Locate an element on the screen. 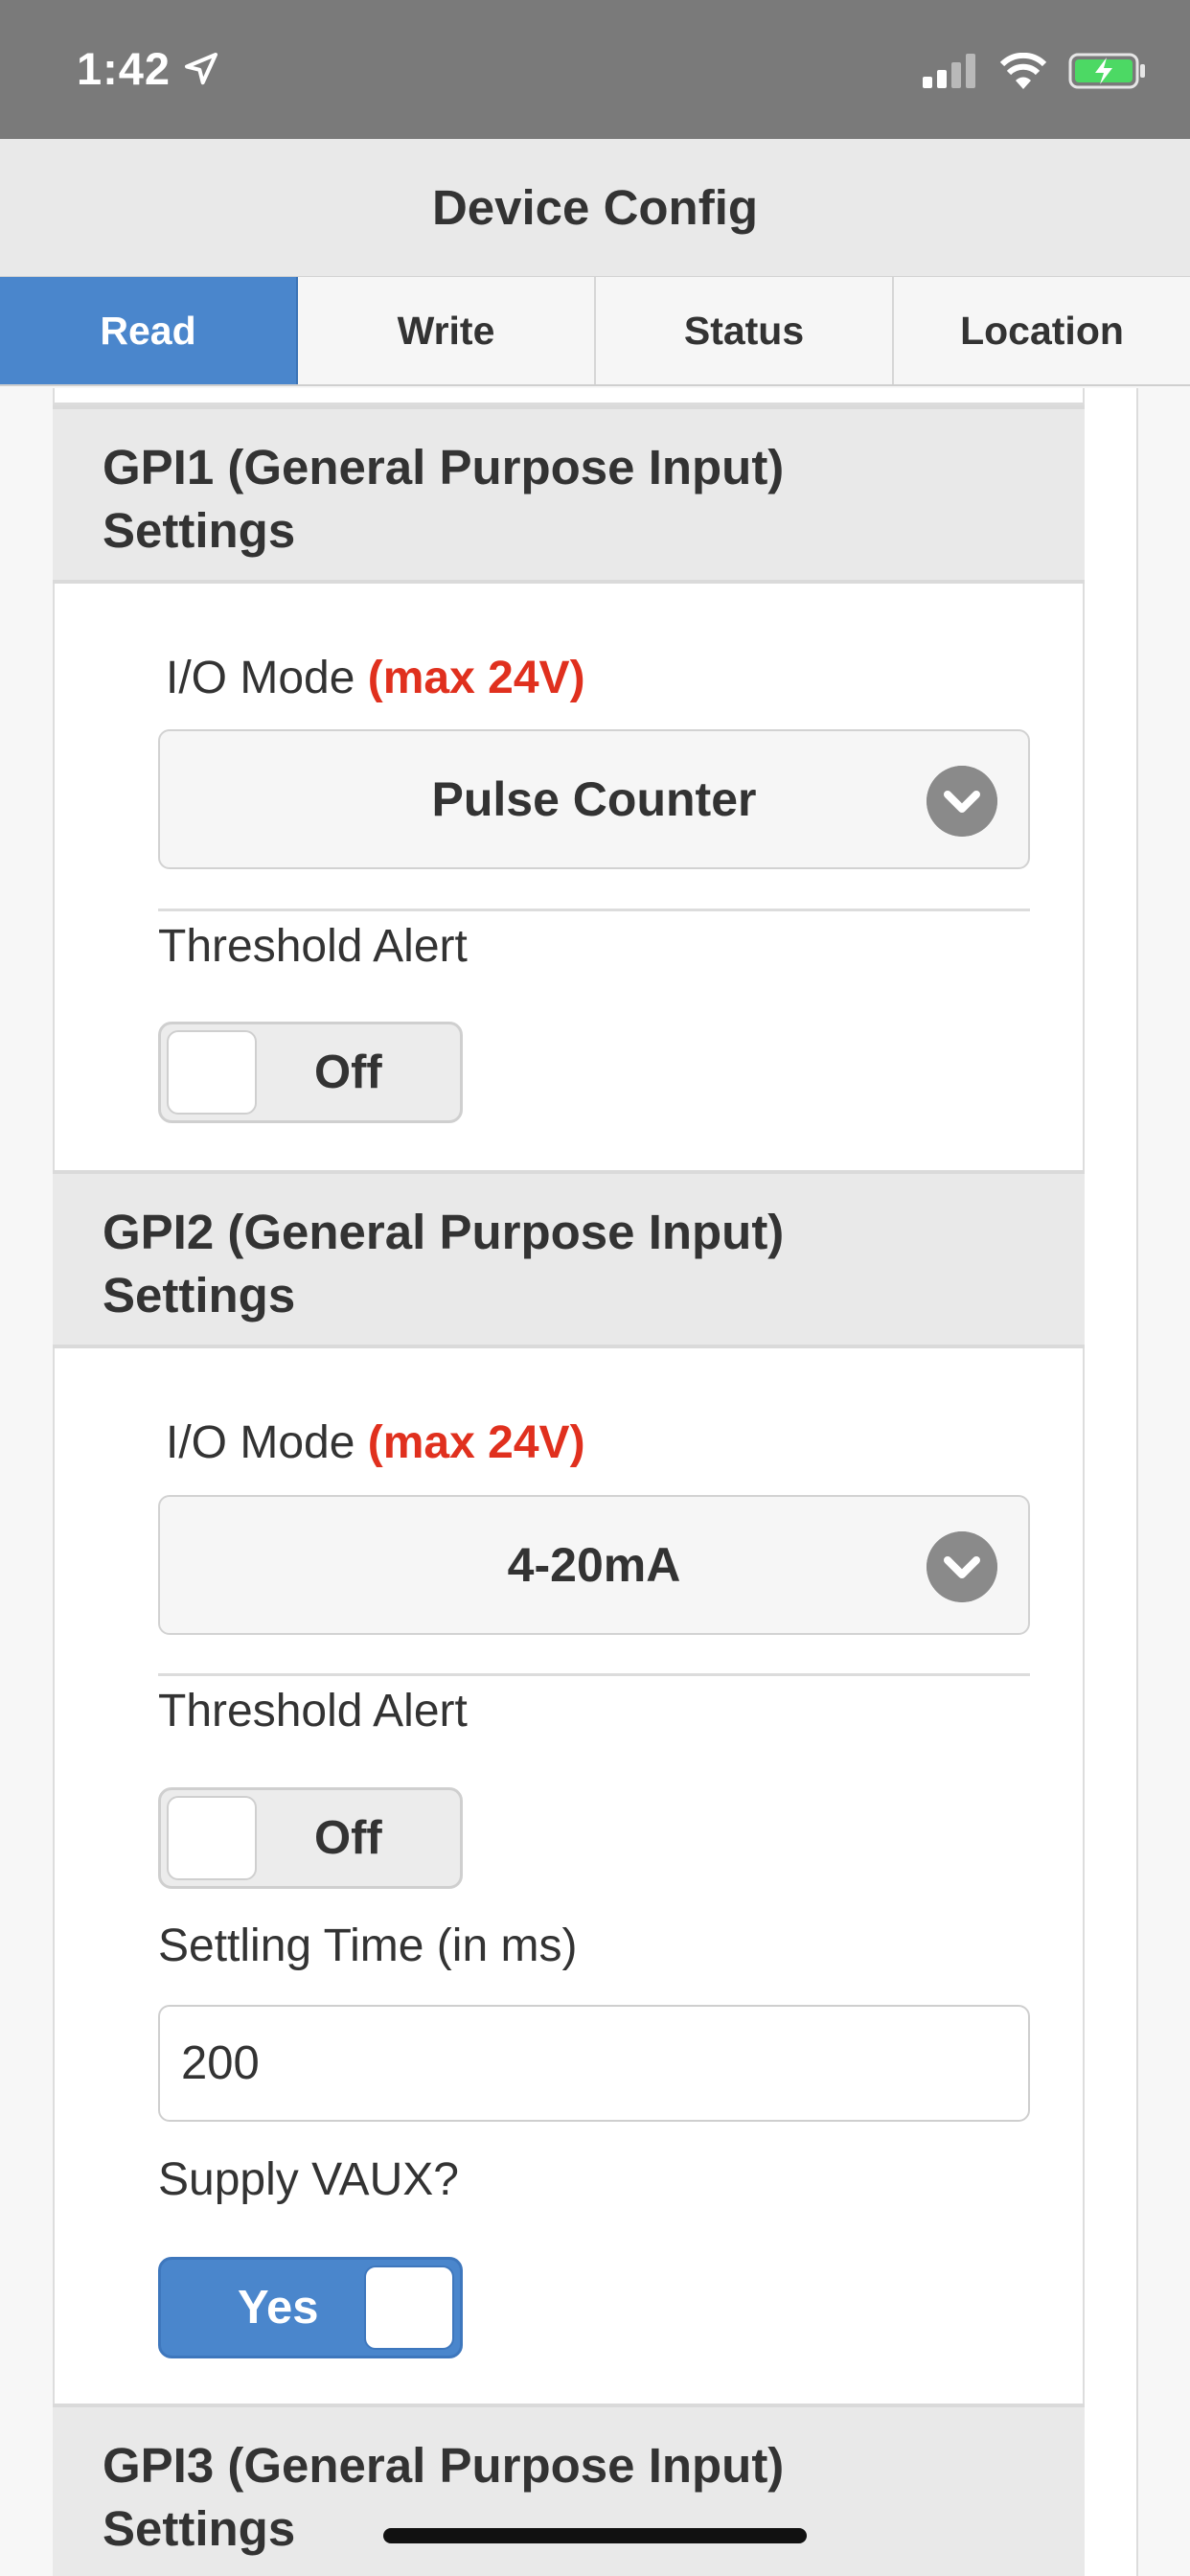 The height and width of the screenshot is (2576, 1190). gpi2-title-line2: Settings is located at coordinates (199, 1295).